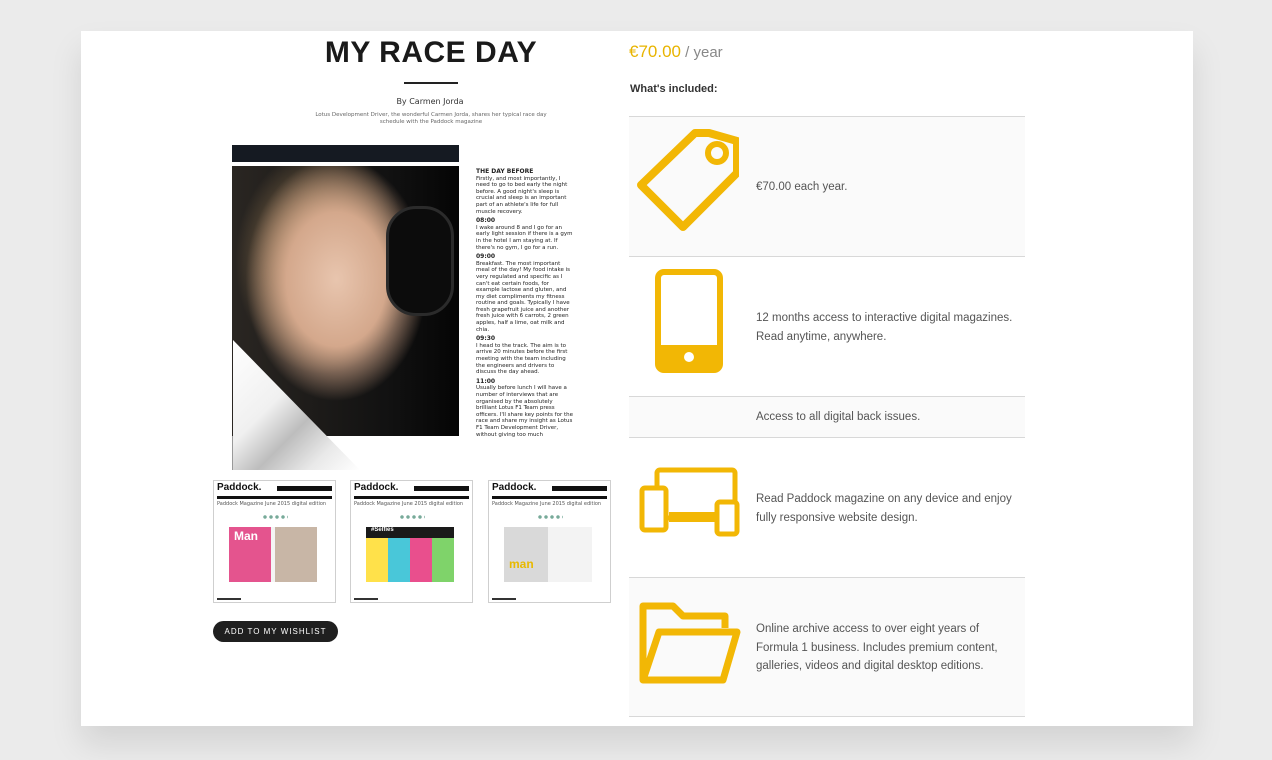 The height and width of the screenshot is (760, 1272). I want to click on article-heading: 09:30, so click(486, 339).